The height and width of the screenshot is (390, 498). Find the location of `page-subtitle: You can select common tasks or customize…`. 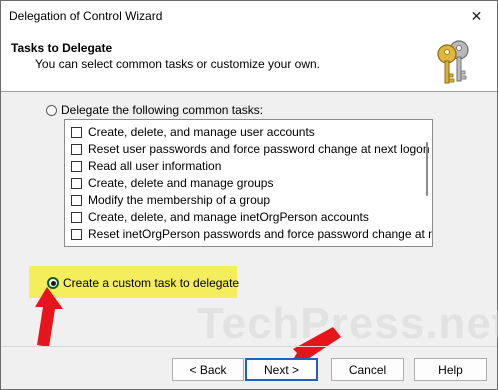

page-subtitle: You can select common tasks or customize… is located at coordinates (178, 64).